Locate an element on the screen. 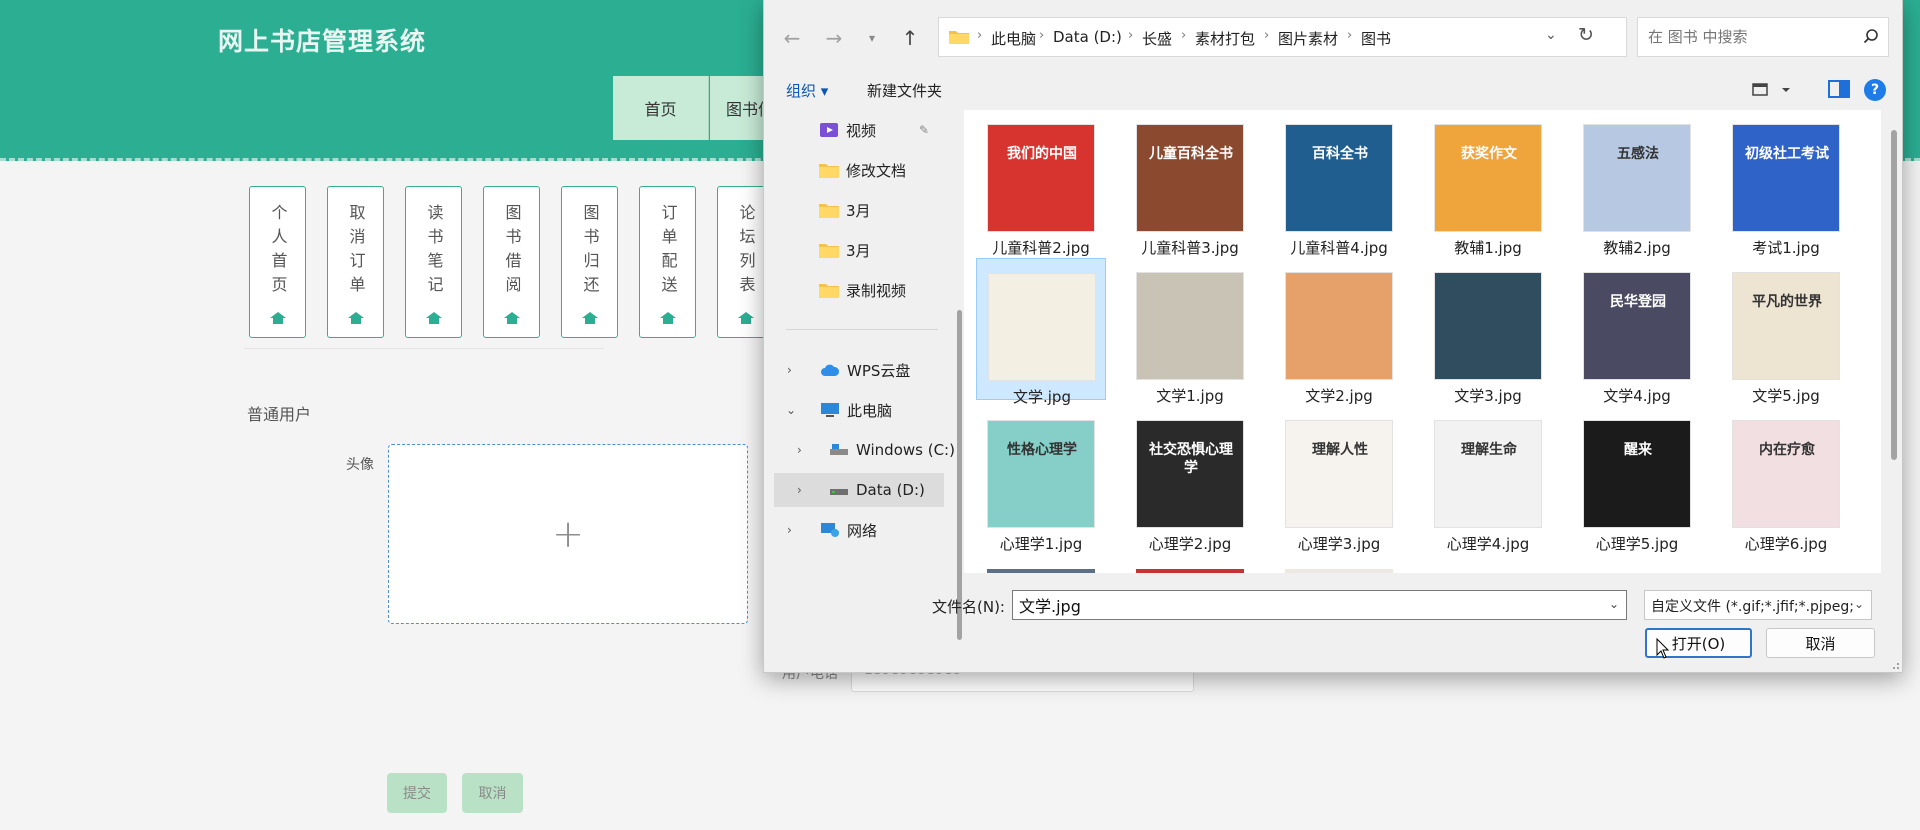 The height and width of the screenshot is (830, 1920). file-thumbnail: 理解人性 is located at coordinates (1339, 474).